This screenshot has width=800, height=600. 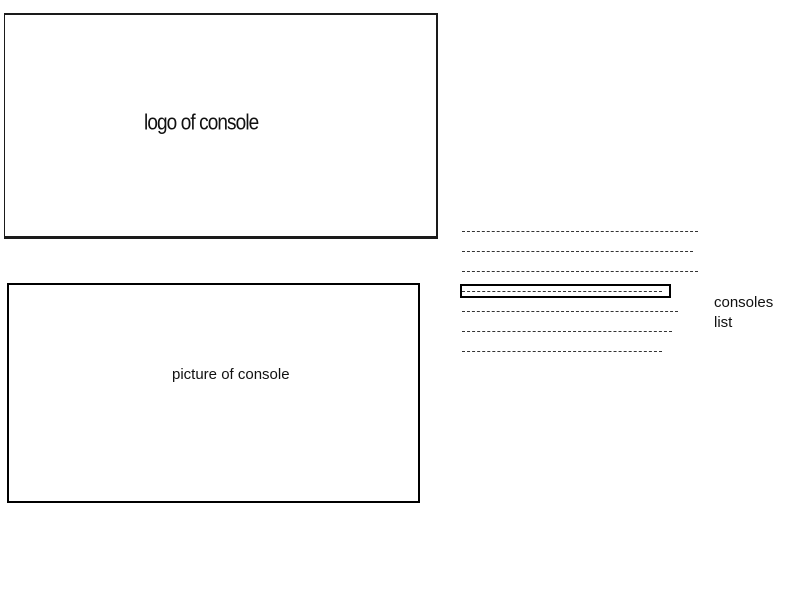 I want to click on list-item-selected, so click(x=585, y=292).